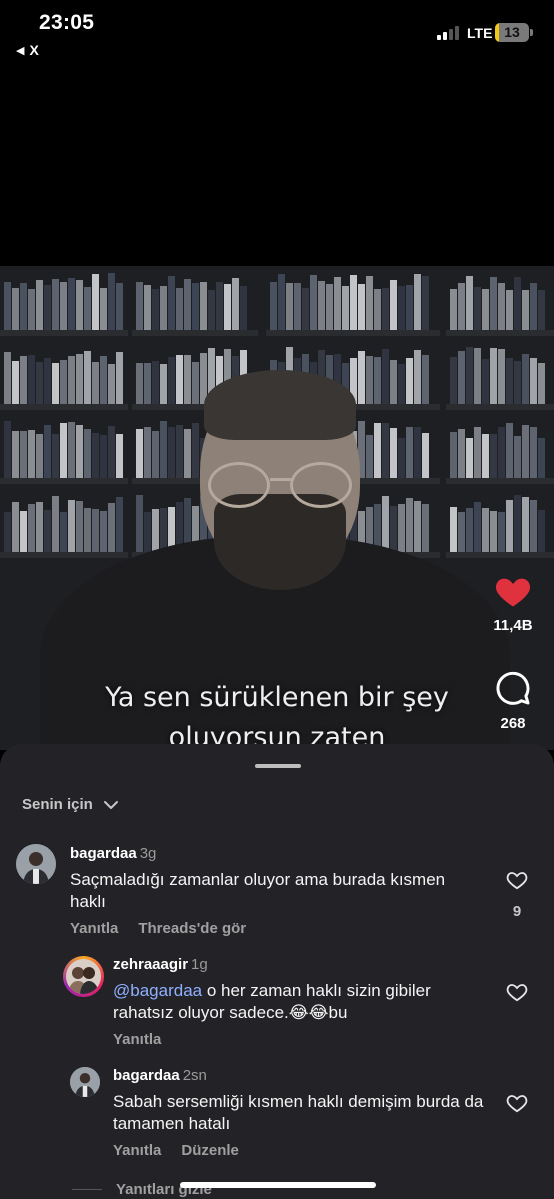 Image resolution: width=554 pixels, height=1199 pixels. I want to click on reply-username: zehraaagir 1g, so click(160, 964).